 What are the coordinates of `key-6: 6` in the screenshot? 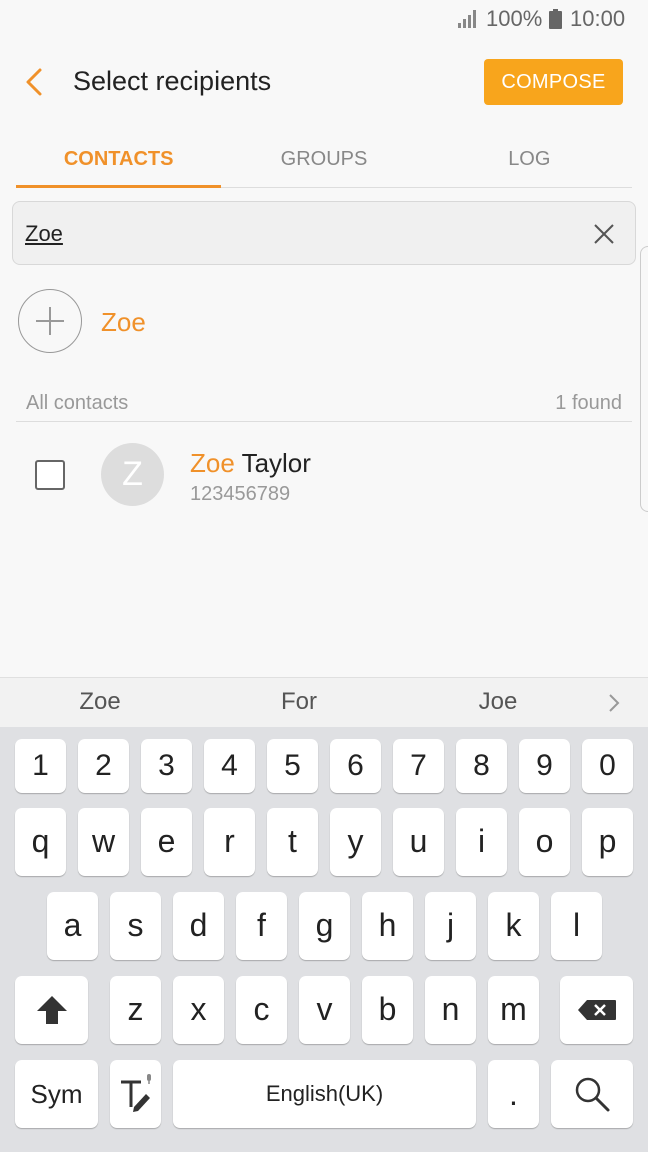 It's located at (355, 766).